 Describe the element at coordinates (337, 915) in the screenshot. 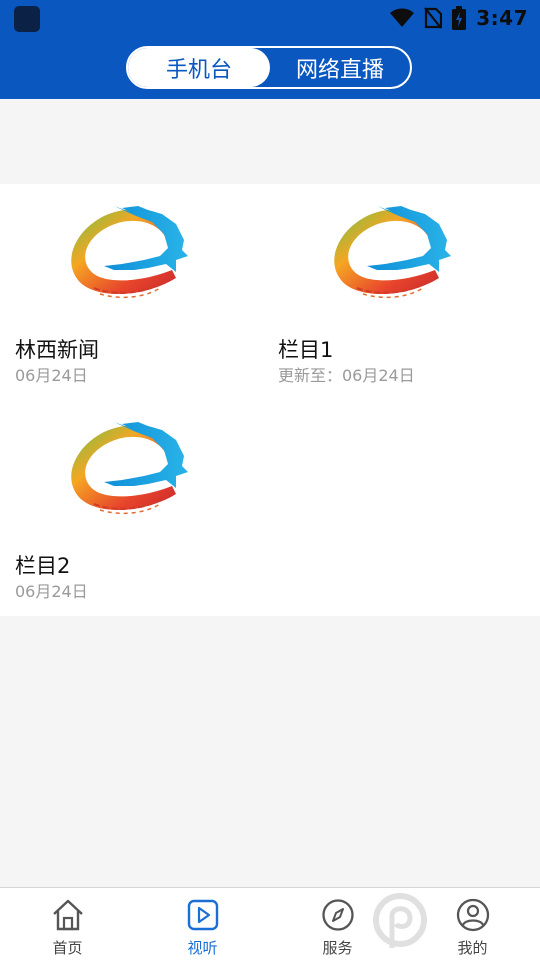

I see `compass-icon` at that location.